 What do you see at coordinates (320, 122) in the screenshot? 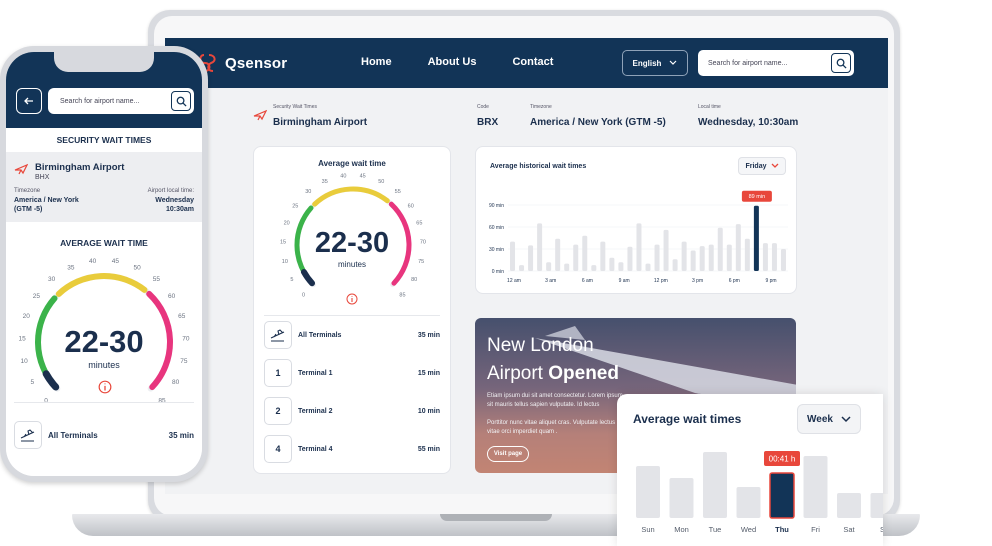
I see `airport-name: Birmingham Airport` at bounding box center [320, 122].